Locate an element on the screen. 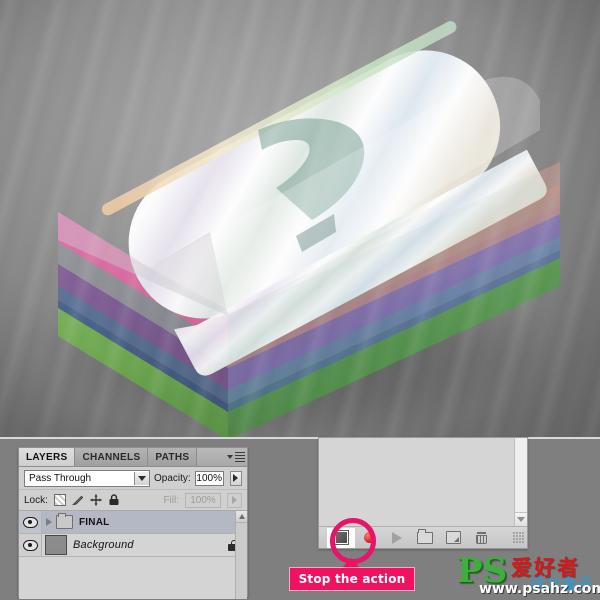 The width and height of the screenshot is (600, 600). group-disclosure-triangle is located at coordinates (49, 522).